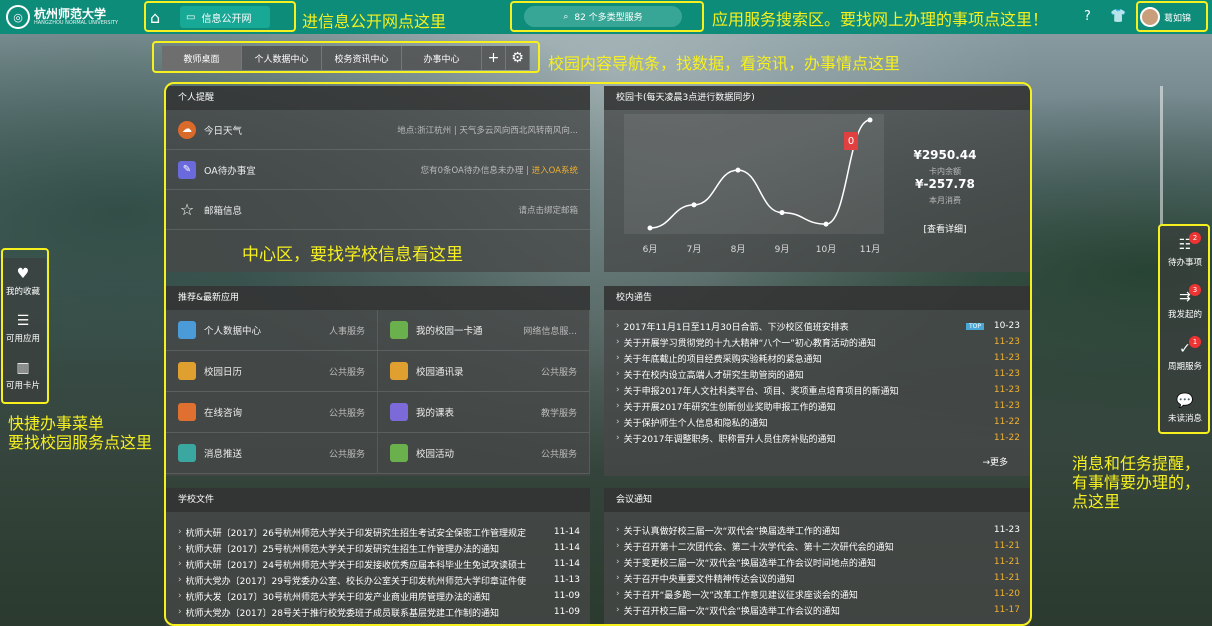  What do you see at coordinates (76, 23) in the screenshot?
I see `logo-en: HANGZHOU NORMAL UNIVERSITY` at bounding box center [76, 23].